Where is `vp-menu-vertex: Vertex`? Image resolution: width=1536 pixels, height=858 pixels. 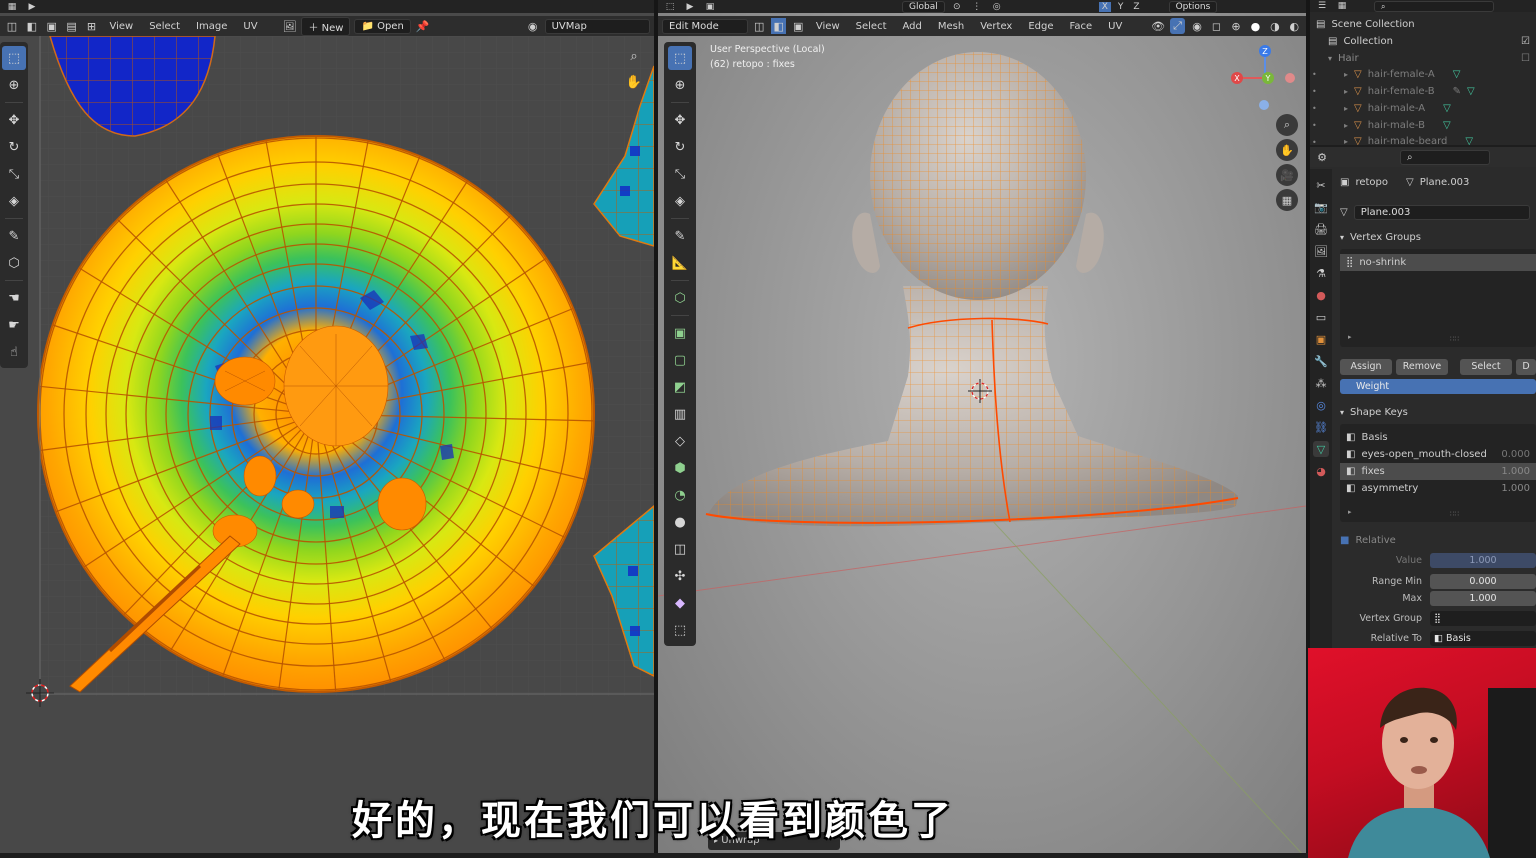 vp-menu-vertex: Vertex is located at coordinates (996, 26).